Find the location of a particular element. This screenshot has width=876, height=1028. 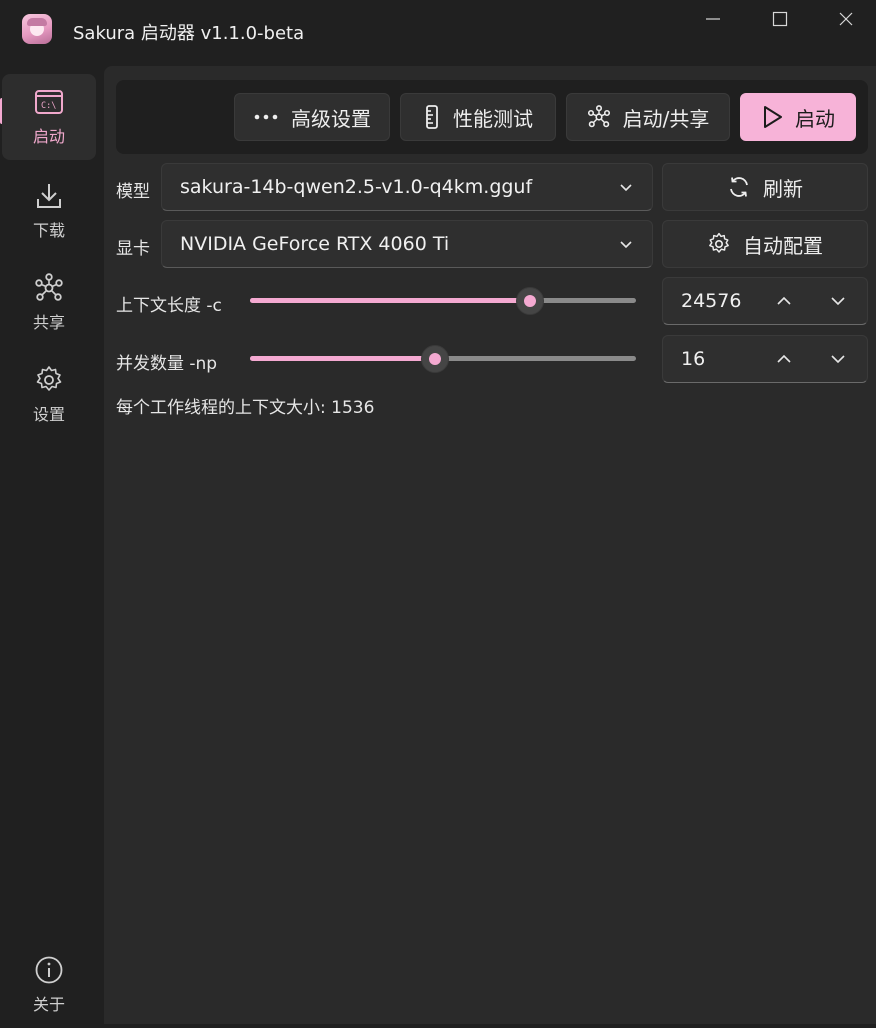

sidebar-item-label: 关于 is located at coordinates (48, 1004).